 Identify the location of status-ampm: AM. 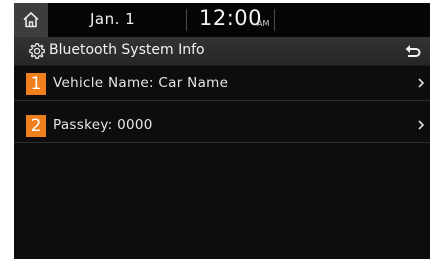
(263, 23).